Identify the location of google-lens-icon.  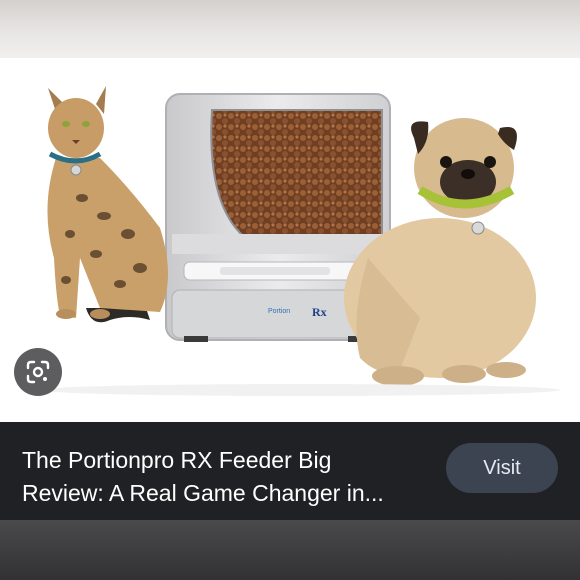
(38, 372).